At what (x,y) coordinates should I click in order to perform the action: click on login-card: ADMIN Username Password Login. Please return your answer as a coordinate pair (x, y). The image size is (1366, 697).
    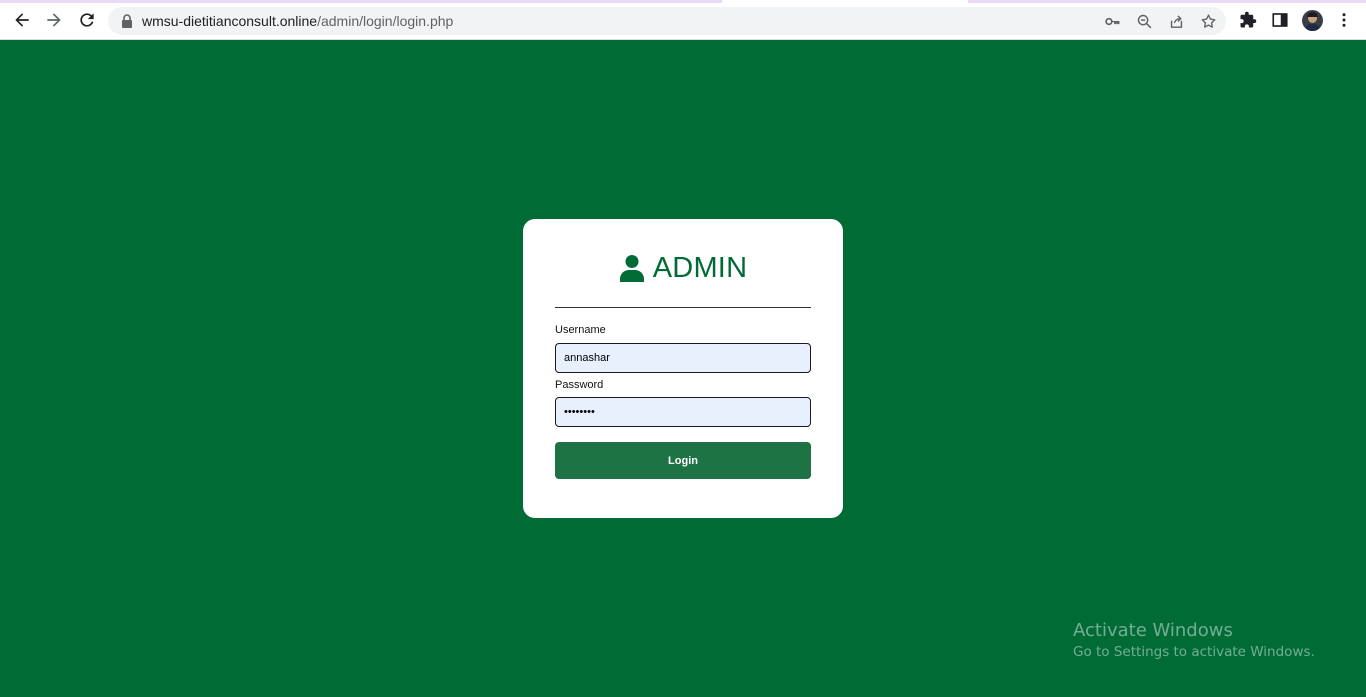
    Looking at the image, I should click on (683, 368).